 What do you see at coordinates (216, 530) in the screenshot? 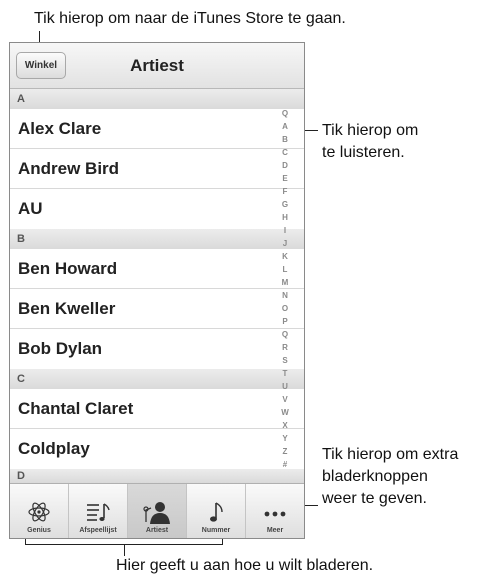
I see `tab-label: Nummer` at bounding box center [216, 530].